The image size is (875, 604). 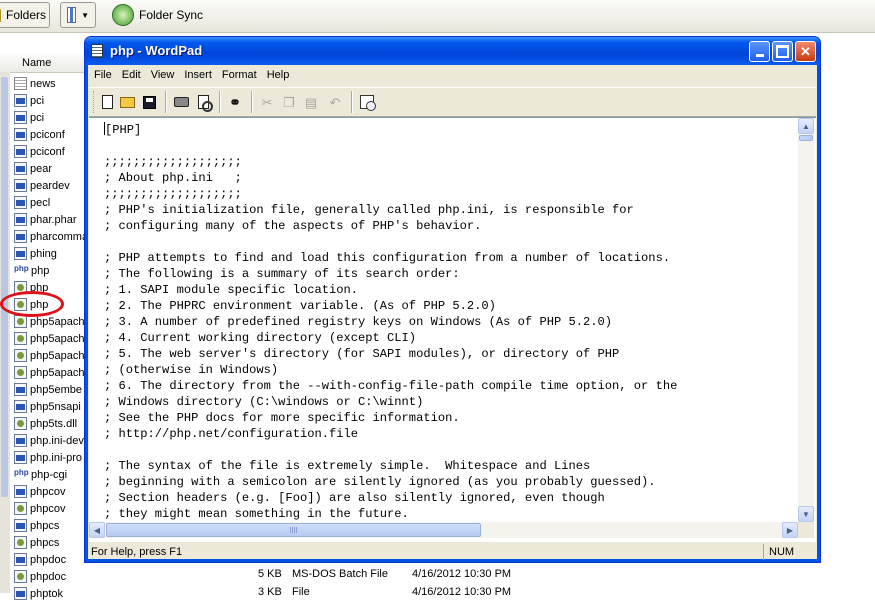 I want to click on title-bar: php - WordPad, so click(x=452, y=51).